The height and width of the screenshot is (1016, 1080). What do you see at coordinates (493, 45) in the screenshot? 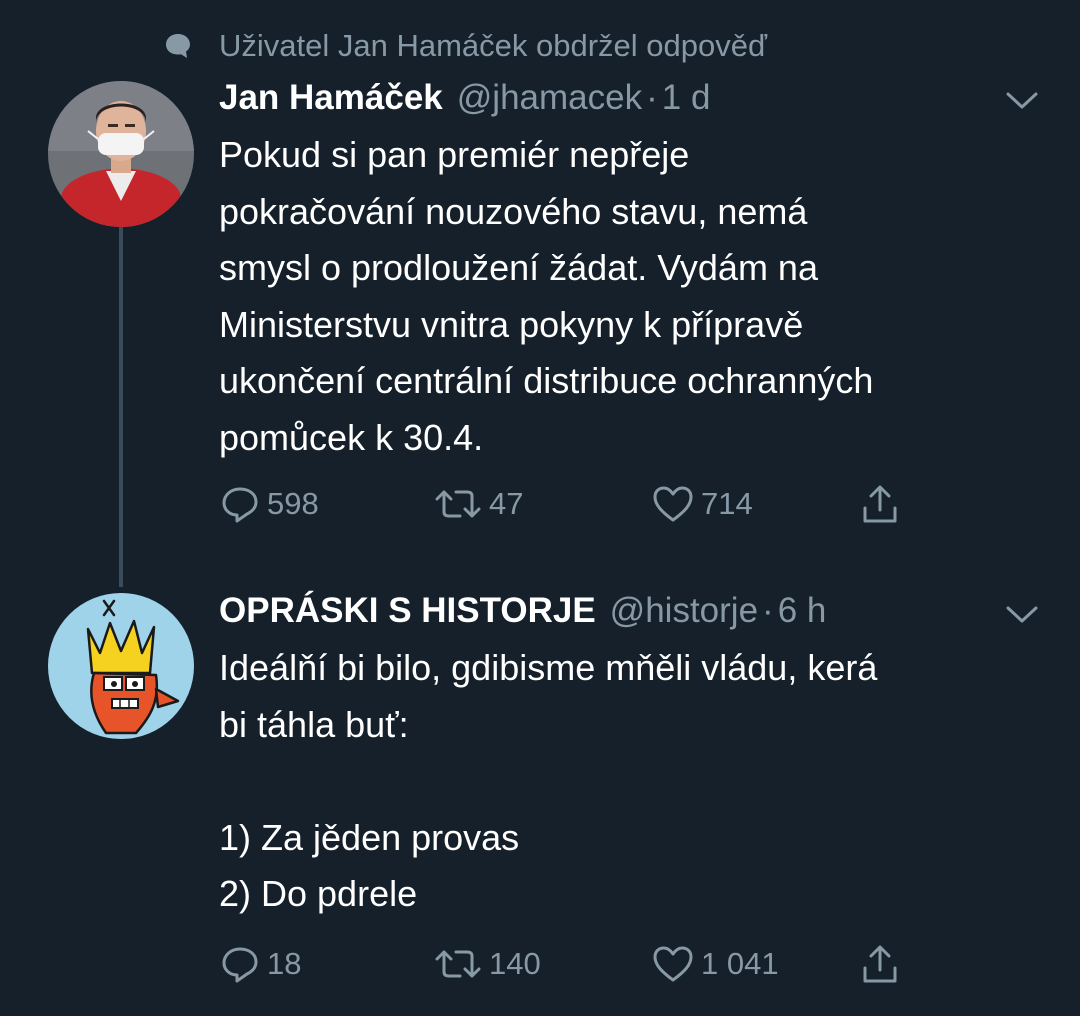
I see `reply-context-text: Uživatel Jan Hamáček obdržel odpověď` at bounding box center [493, 45].